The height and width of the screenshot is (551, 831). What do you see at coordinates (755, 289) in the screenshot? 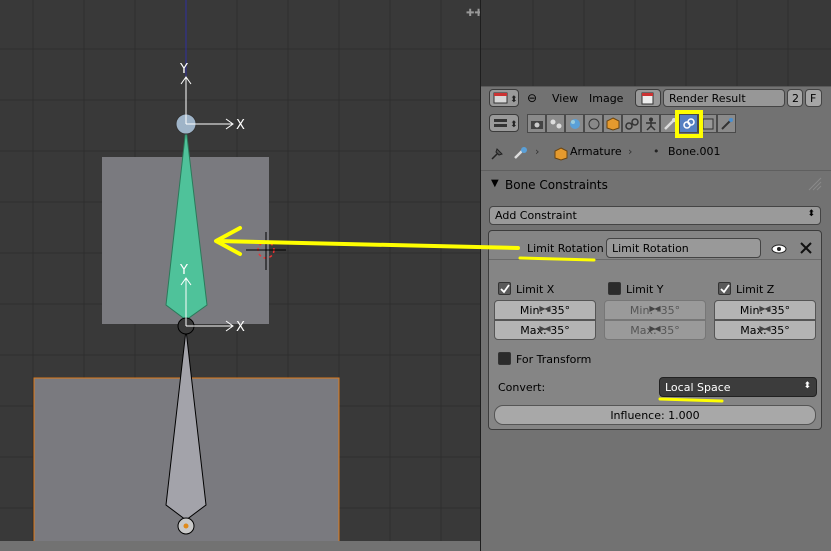
I see `limit-z-label: Limit Z` at bounding box center [755, 289].